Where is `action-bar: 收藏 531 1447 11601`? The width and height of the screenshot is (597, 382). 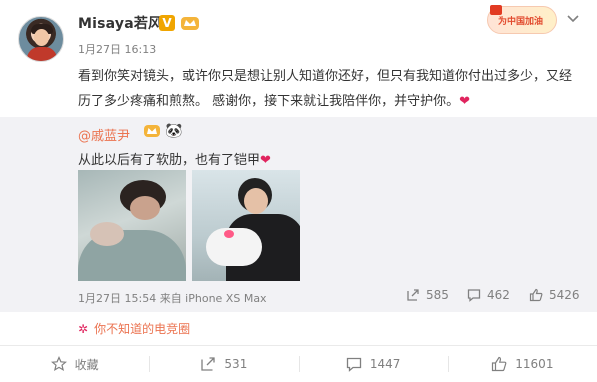
action-bar: 收藏 531 1447 11601 is located at coordinates (298, 364).